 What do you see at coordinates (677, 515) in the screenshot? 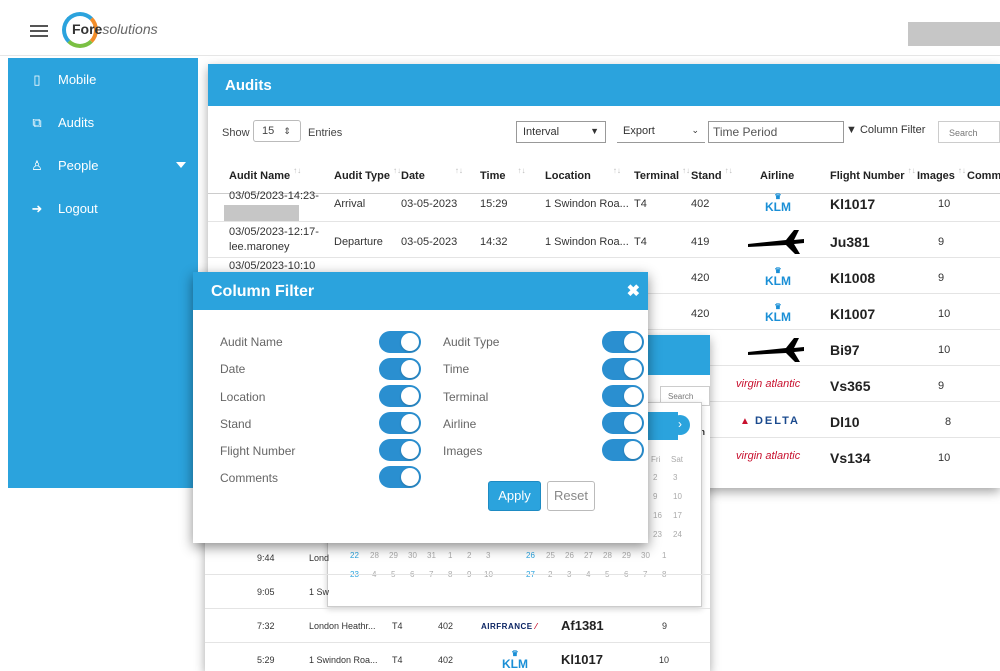
I see `calendar-day: 17` at bounding box center [677, 515].